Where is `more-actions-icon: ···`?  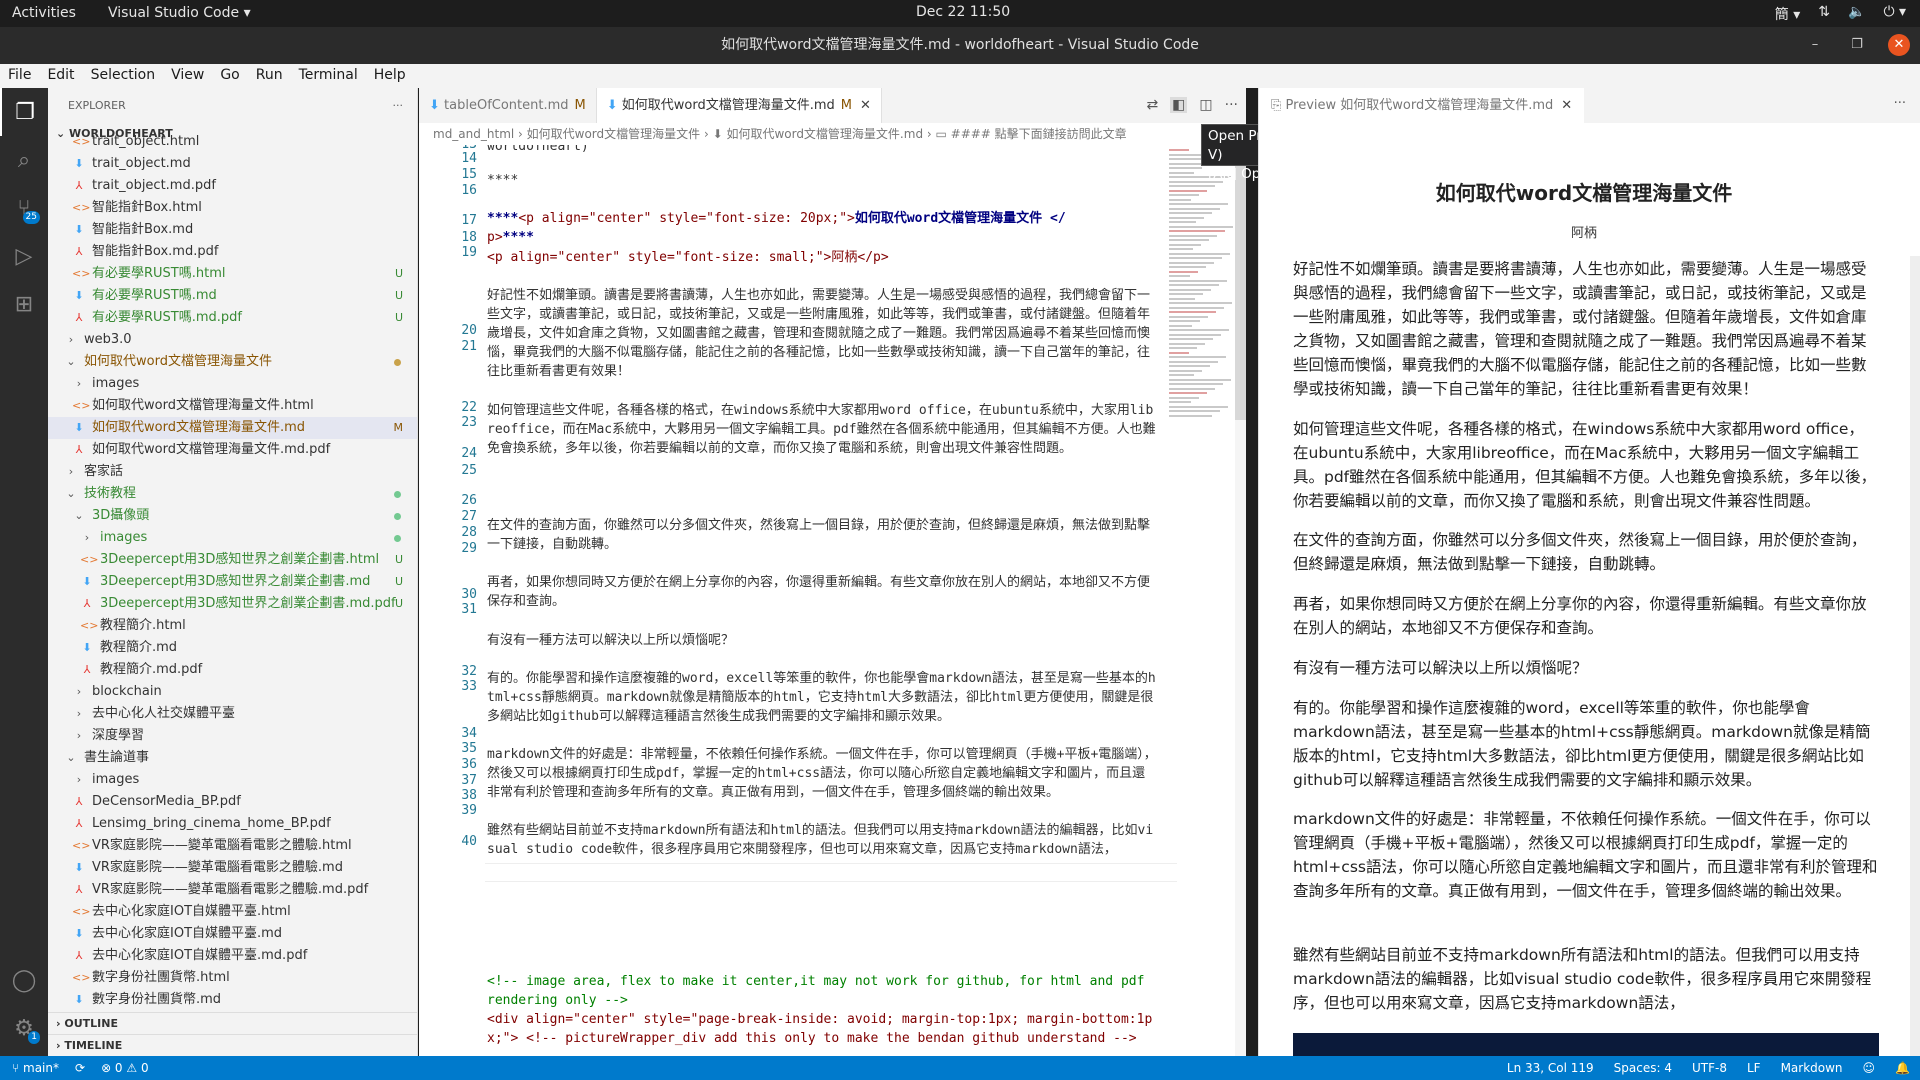
more-actions-icon: ··· is located at coordinates (1231, 105).